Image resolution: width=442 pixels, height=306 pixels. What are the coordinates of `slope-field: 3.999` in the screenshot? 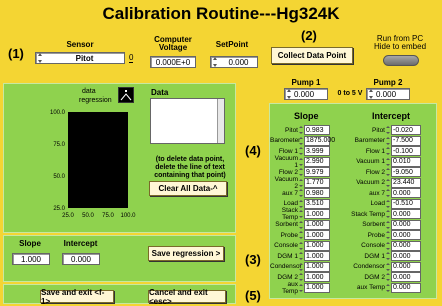 It's located at (317, 151).